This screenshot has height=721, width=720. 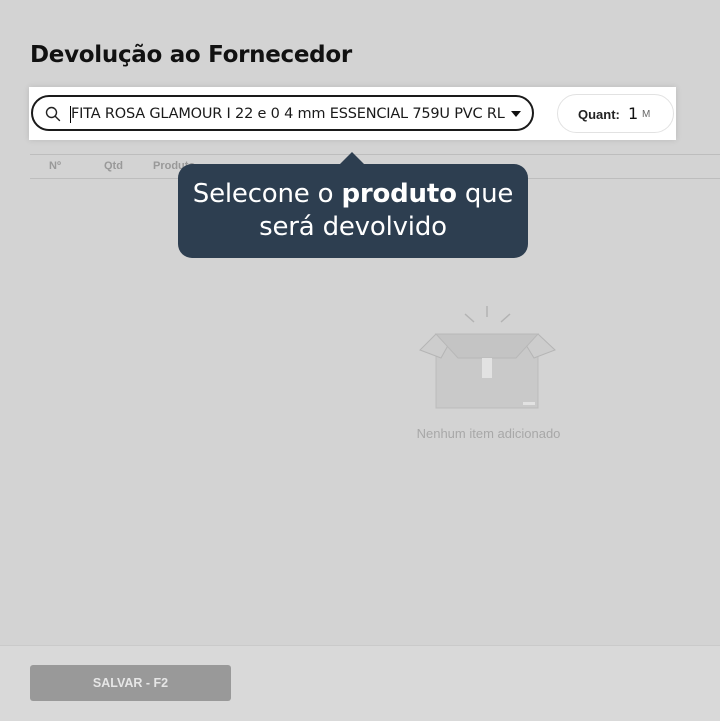 I want to click on onboarding-tooltip: Selecone o produto que será devolvido, so click(x=353, y=211).